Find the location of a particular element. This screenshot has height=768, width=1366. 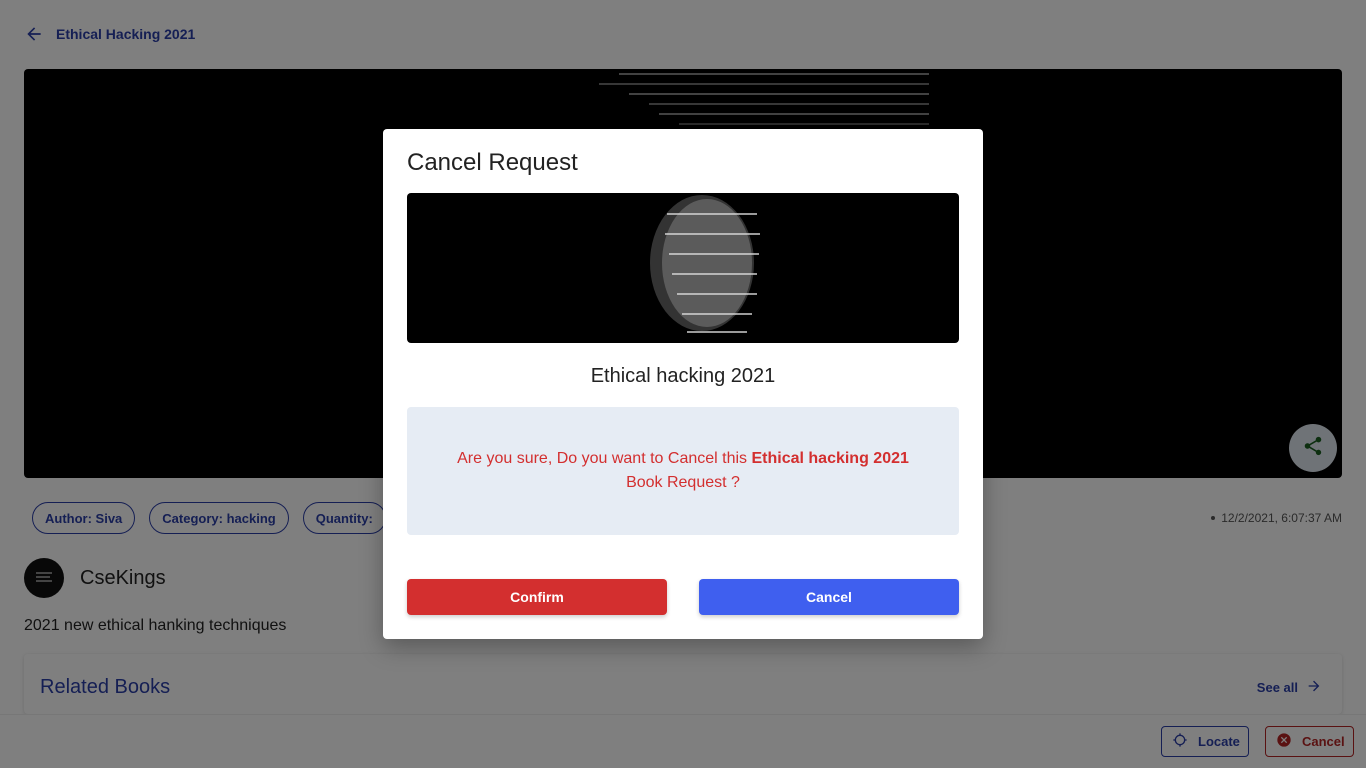

dialog-cancel-button: Cancel is located at coordinates (829, 597).